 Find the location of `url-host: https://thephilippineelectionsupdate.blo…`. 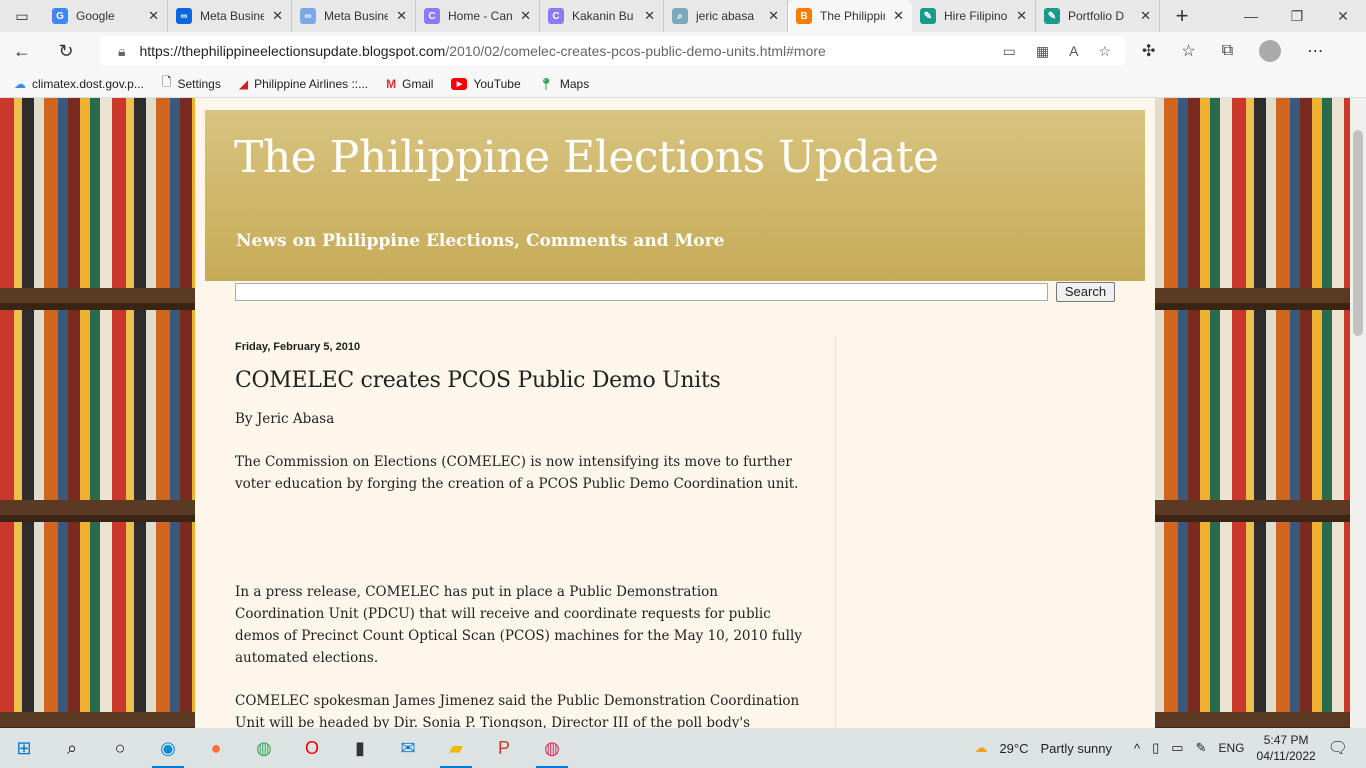

url-host: https://thephilippineelectionsupdate.blo… is located at coordinates (292, 51).